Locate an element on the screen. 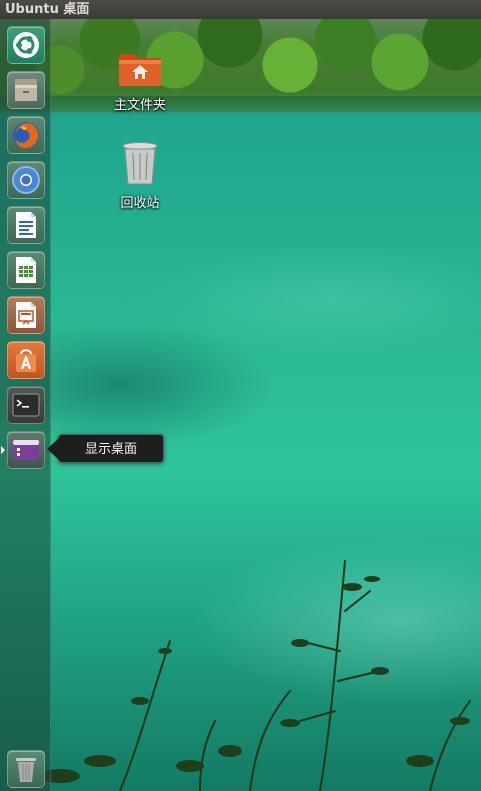  unity-launcher is located at coordinates (25, 405).